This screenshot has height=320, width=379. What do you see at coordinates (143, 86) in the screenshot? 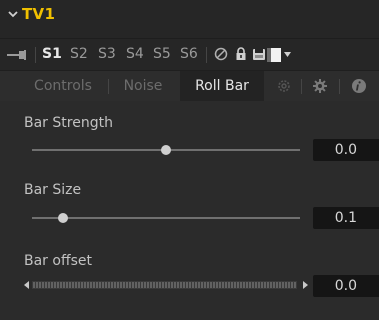
I see `tab-noise: Noise` at bounding box center [143, 86].